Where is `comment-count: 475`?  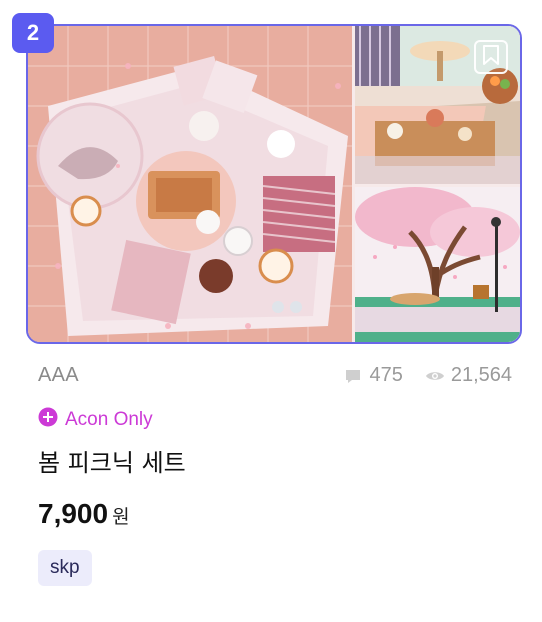
comment-count: 475 is located at coordinates (386, 375).